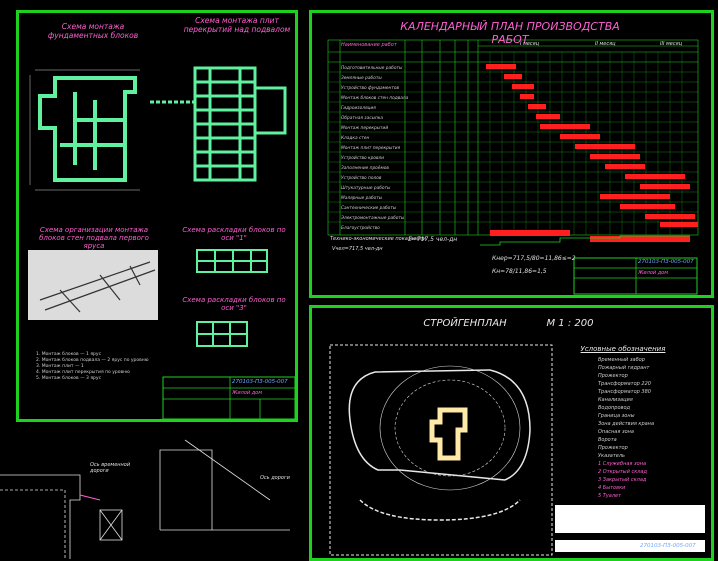 This screenshot has width=718, height=561. Describe the element at coordinates (361, 178) in the screenshot. I see `task-row: Устройство полов` at that location.